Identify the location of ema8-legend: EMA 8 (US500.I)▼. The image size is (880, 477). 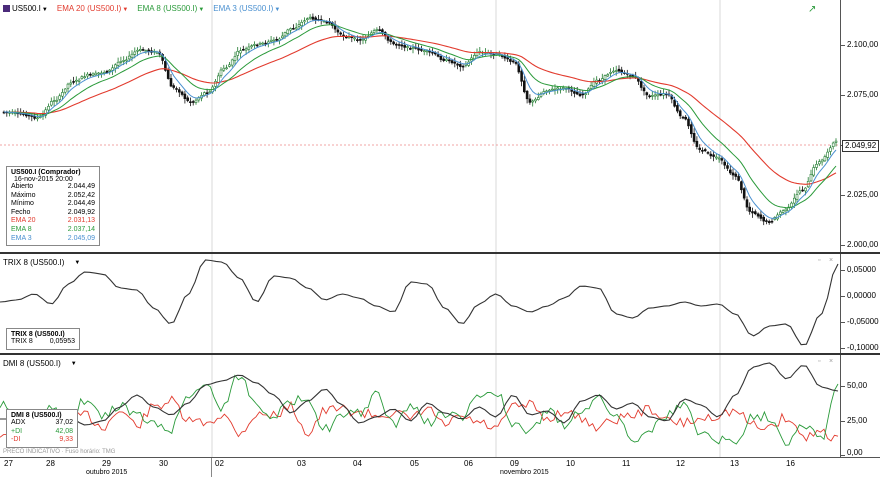
(170, 8).